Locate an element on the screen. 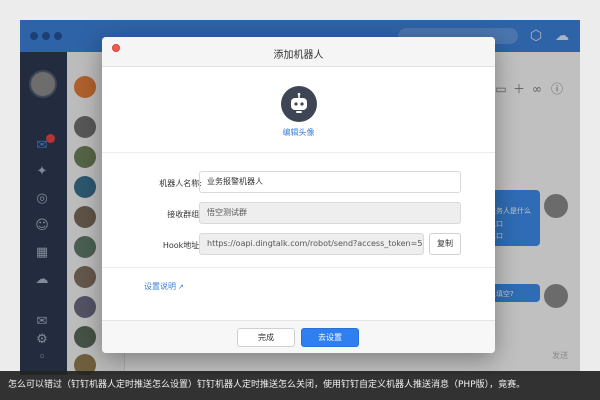  done-button: 完成 is located at coordinates (266, 337).